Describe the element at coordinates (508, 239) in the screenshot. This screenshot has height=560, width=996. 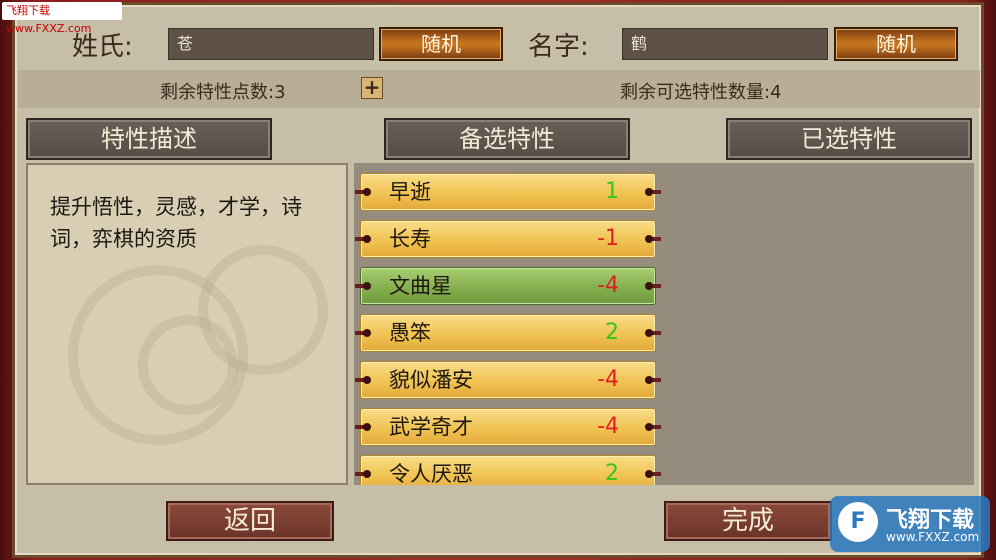
I see `trait-item: 长寿 -1` at that location.